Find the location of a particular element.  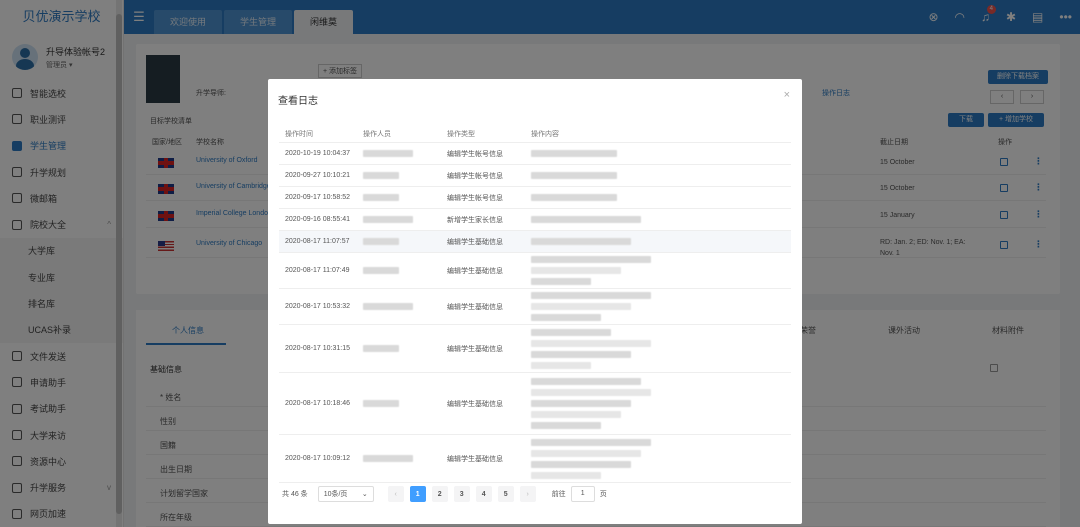

page-size-value: 10条/页 is located at coordinates (335, 494).